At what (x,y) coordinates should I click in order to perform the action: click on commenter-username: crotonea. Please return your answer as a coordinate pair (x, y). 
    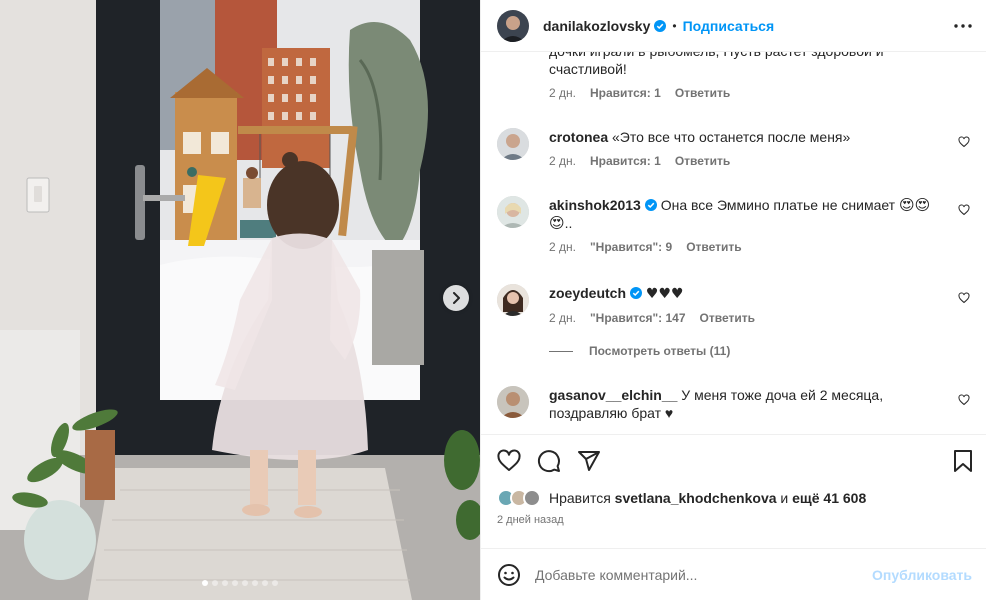
    Looking at the image, I should click on (578, 137).